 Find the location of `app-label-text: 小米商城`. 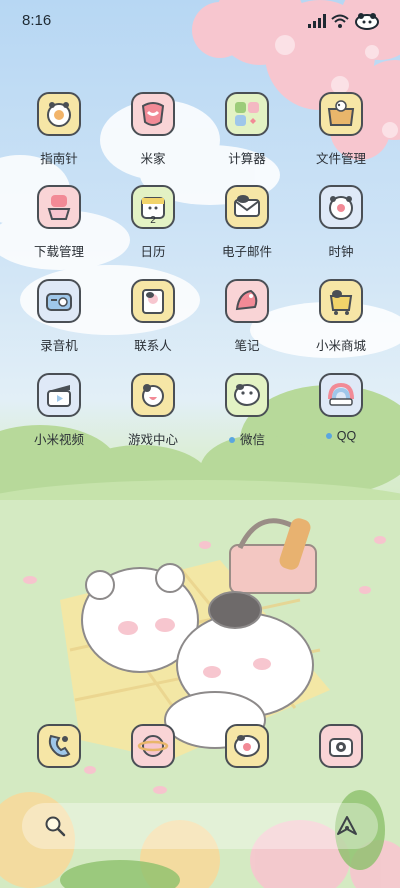

app-label-text: 小米商城 is located at coordinates (340, 346).